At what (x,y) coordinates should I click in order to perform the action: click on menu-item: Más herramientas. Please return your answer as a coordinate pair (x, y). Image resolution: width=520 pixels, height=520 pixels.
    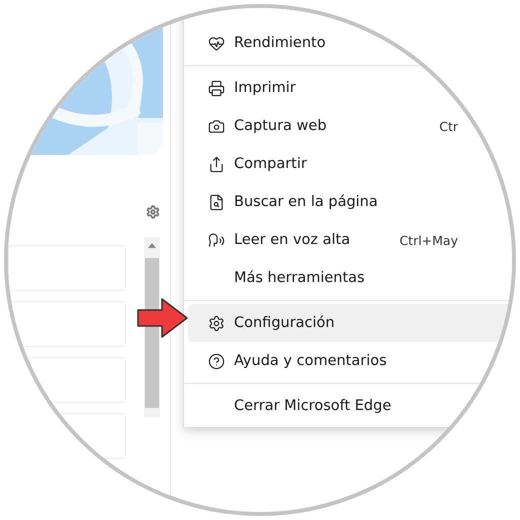
    Looking at the image, I should click on (350, 278).